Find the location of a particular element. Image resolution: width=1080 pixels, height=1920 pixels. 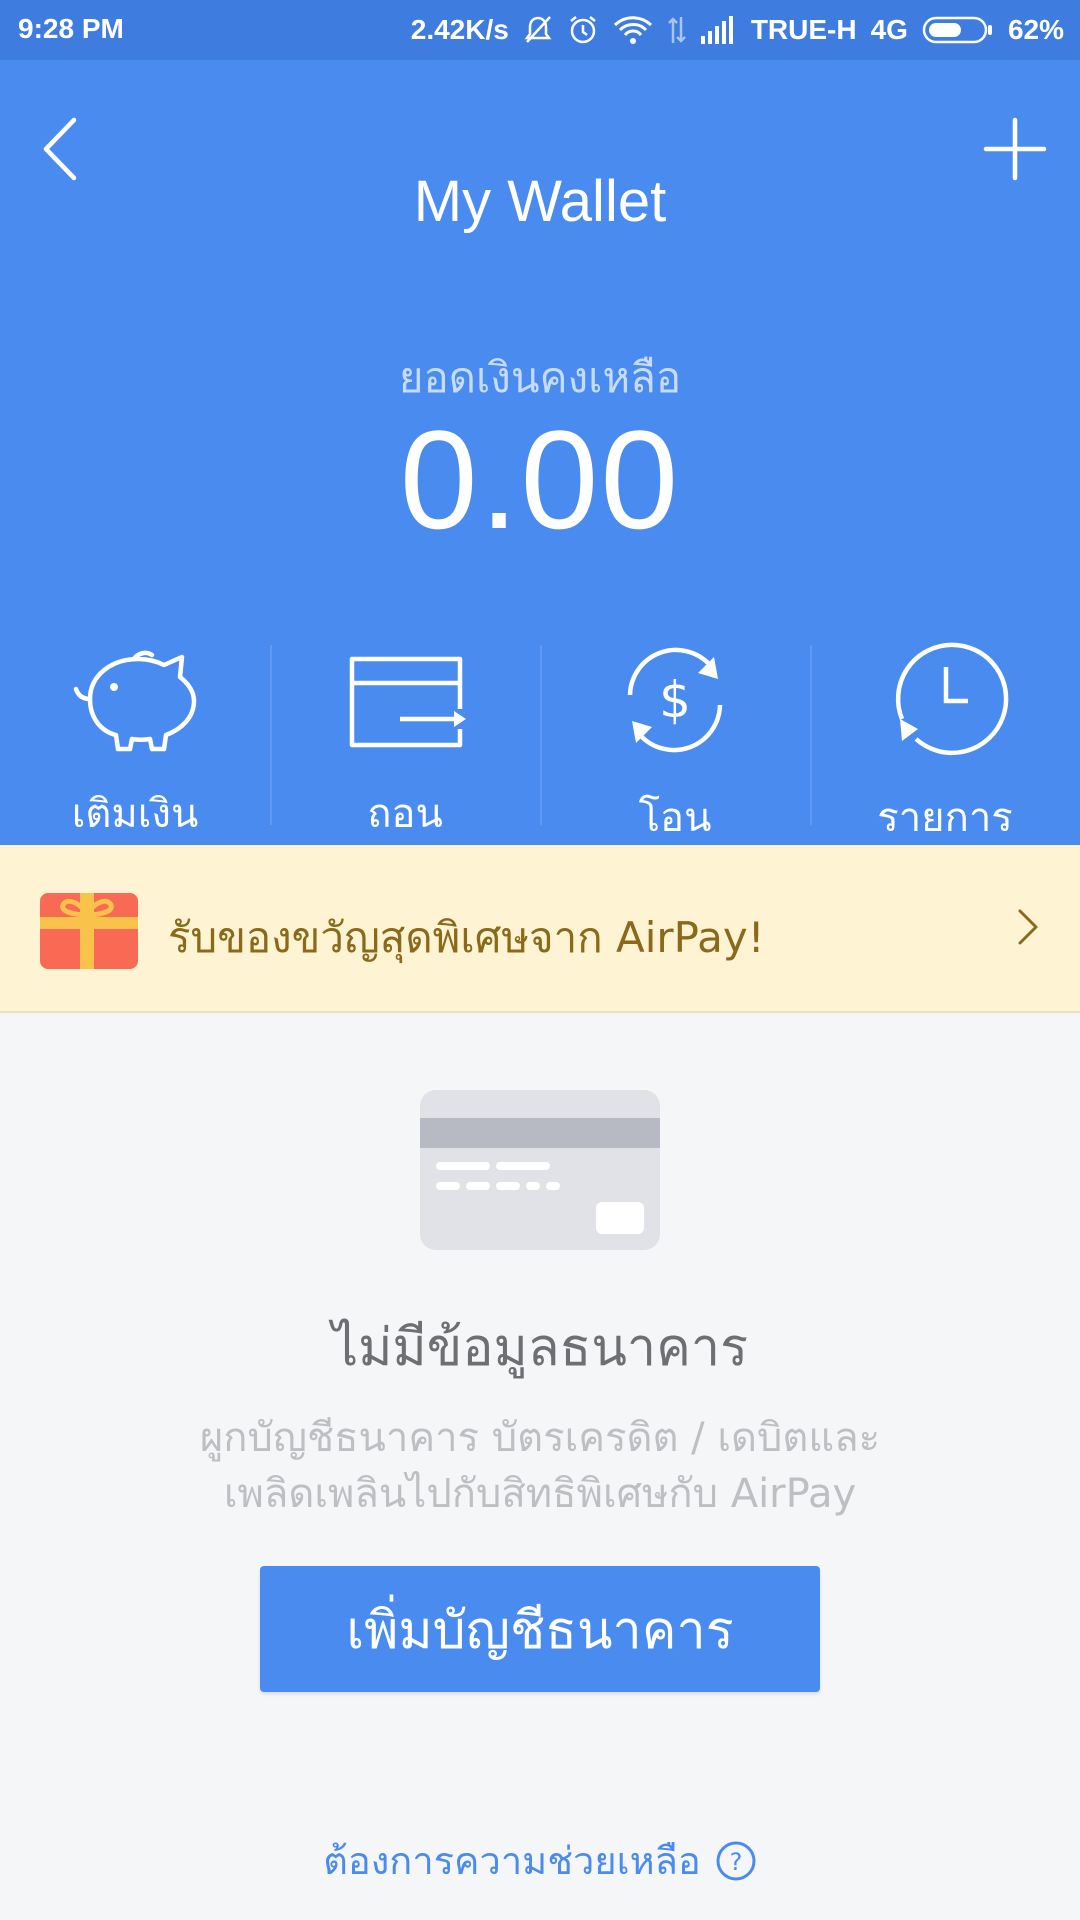

transfer-label: โอน is located at coordinates (675, 818).